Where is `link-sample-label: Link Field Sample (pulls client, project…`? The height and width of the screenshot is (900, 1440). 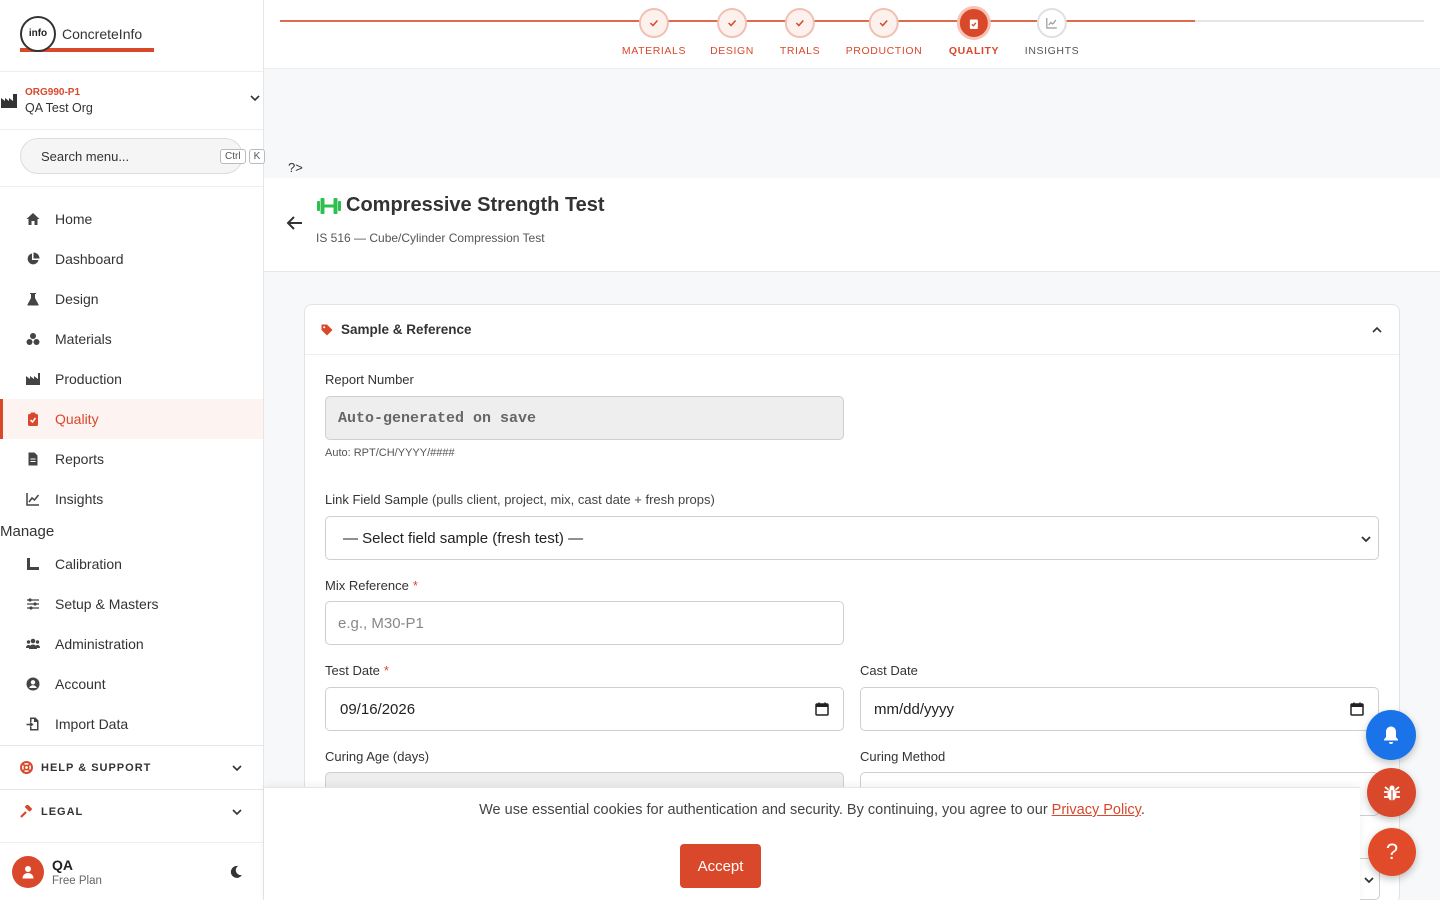
link-sample-label: Link Field Sample (pulls client, project… is located at coordinates (520, 499).